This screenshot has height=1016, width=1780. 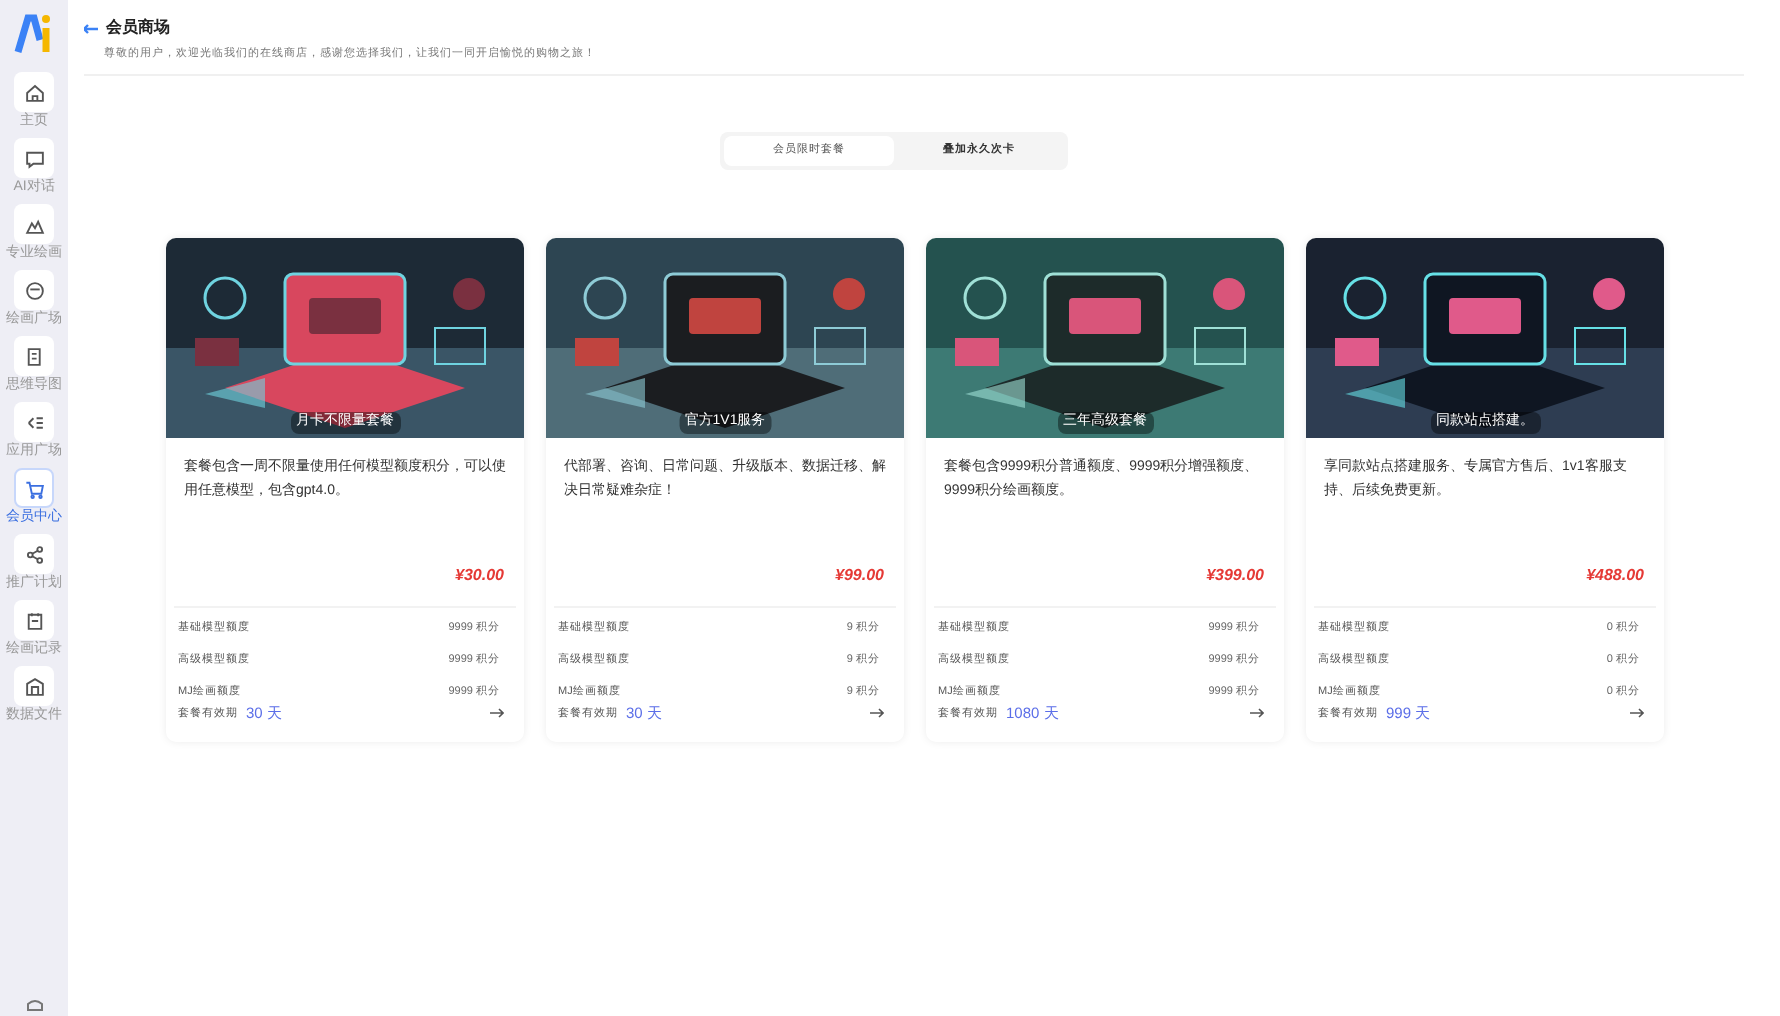 I want to click on clipboard-icon, so click(x=34, y=620).